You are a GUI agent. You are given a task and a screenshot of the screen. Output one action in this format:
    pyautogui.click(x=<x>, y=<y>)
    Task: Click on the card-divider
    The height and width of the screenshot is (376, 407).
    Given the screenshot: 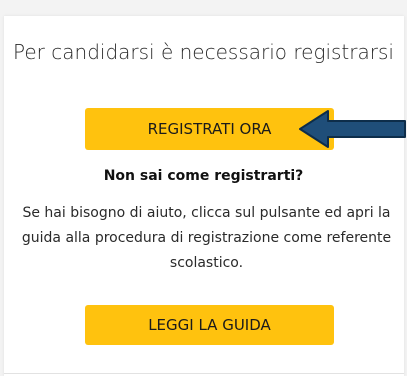 What is the action you would take?
    pyautogui.click(x=204, y=373)
    